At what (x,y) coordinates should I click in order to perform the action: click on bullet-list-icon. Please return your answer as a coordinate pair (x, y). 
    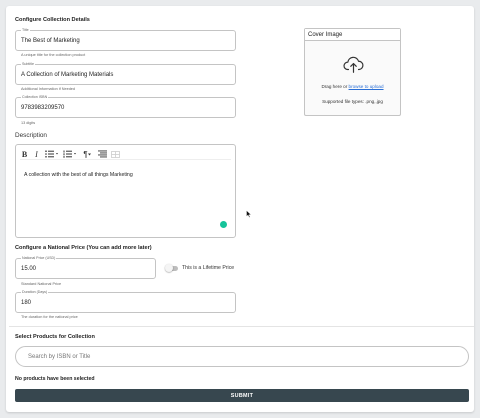
    Looking at the image, I should click on (51, 154).